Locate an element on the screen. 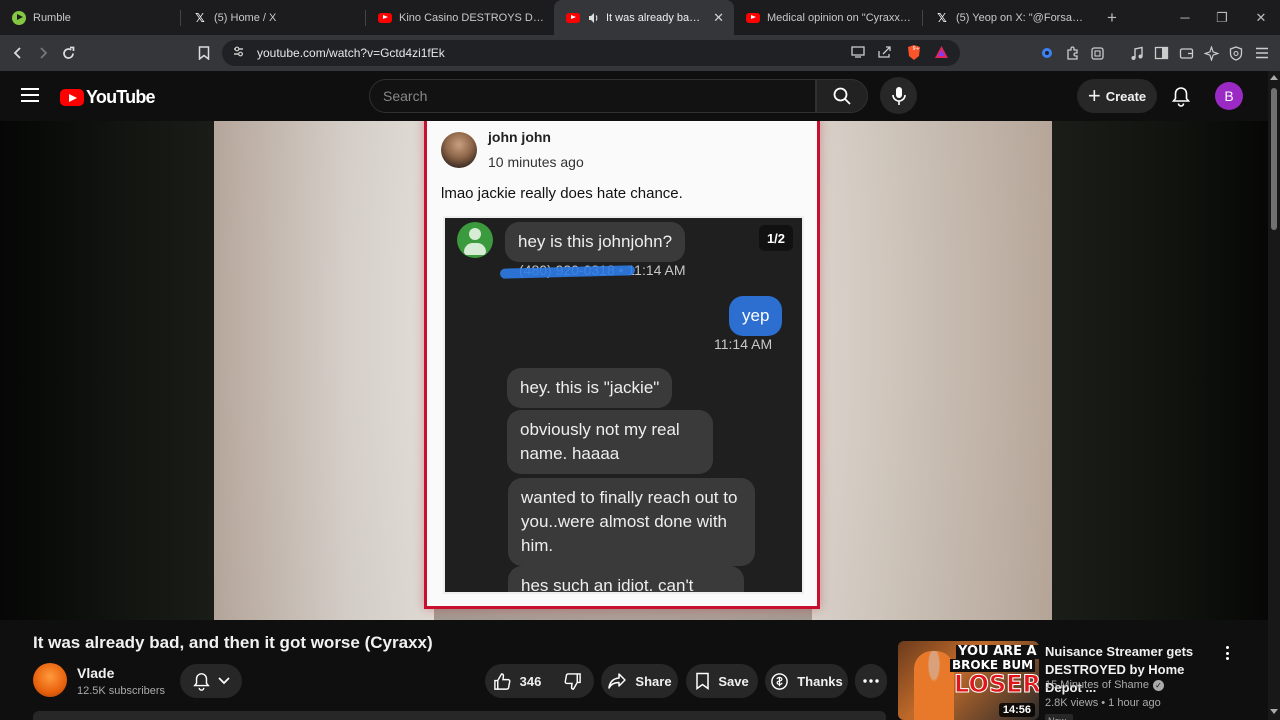 This screenshot has width=1280, height=720. search-input is located at coordinates (592, 96).